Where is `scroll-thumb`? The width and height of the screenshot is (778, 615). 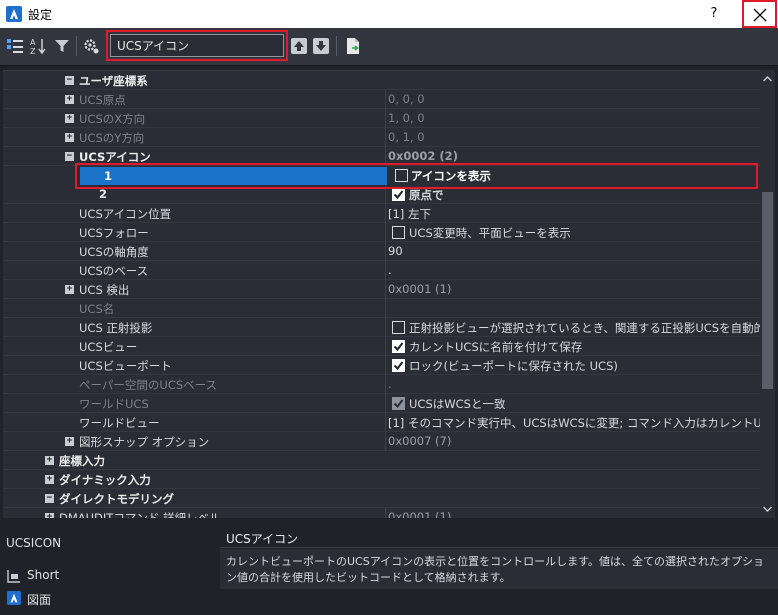
scroll-thumb is located at coordinates (767, 290).